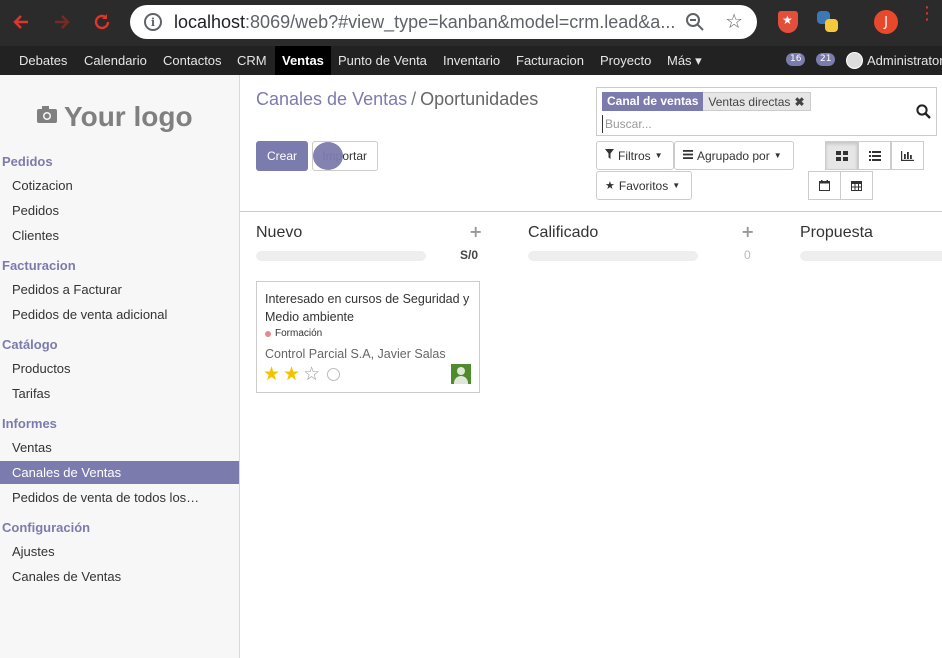 The width and height of the screenshot is (942, 658). What do you see at coordinates (469, 255) in the screenshot?
I see `column-sum: S/0` at bounding box center [469, 255].